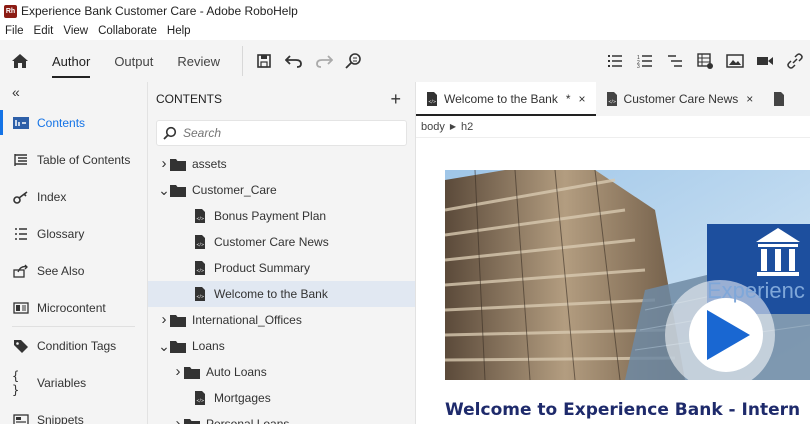 Image resolution: width=810 pixels, height=424 pixels. I want to click on tree-item-label: Customer_Care, so click(234, 190).